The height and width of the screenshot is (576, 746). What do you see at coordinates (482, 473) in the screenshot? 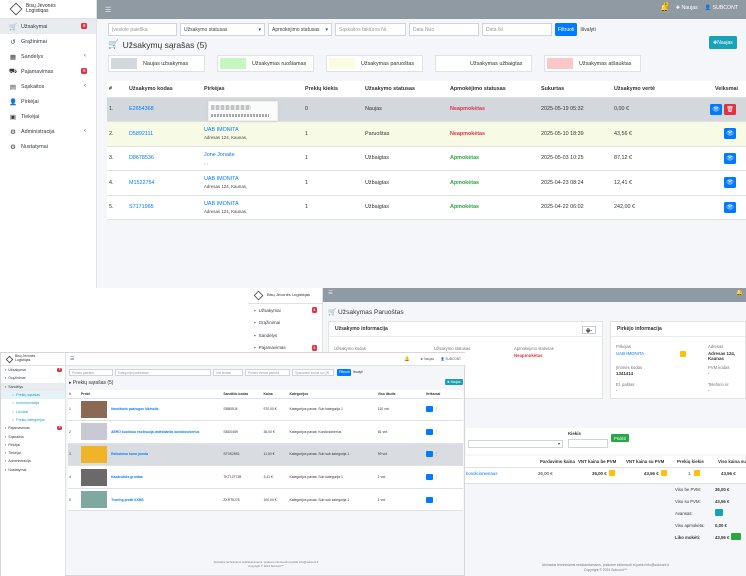
I see `item-name-link: kondicionieriaus` at bounding box center [482, 473].